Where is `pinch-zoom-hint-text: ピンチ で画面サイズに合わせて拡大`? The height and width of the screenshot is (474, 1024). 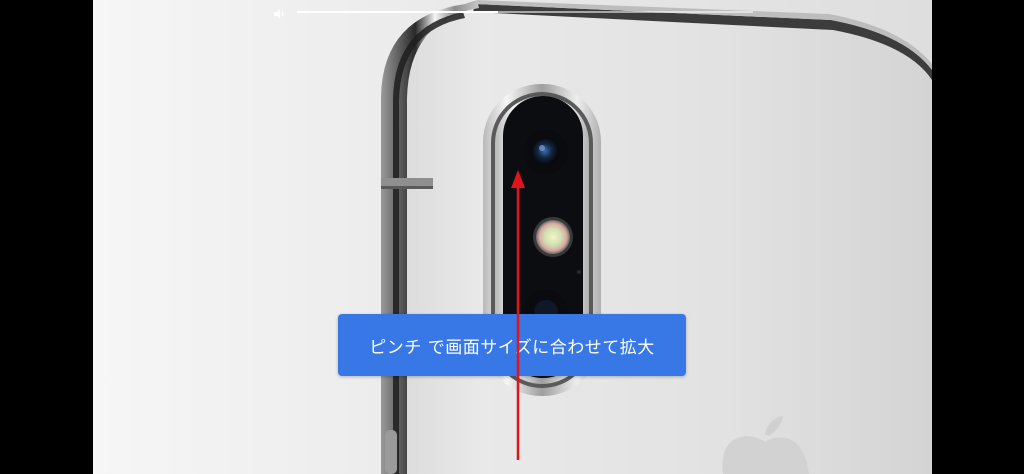
pinch-zoom-hint-text: ピンチ で画面サイズに合わせて拡大 is located at coordinates (512, 347).